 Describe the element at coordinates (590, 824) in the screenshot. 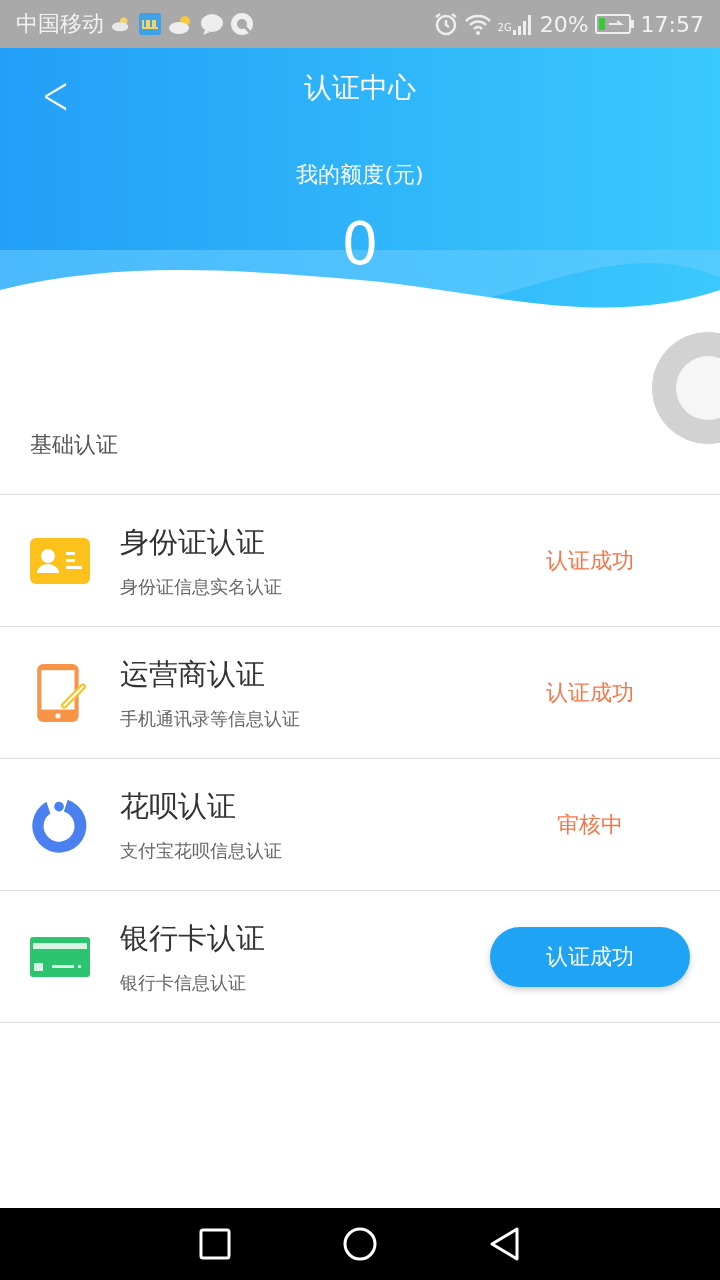

I see `status-text: 审核中` at that location.